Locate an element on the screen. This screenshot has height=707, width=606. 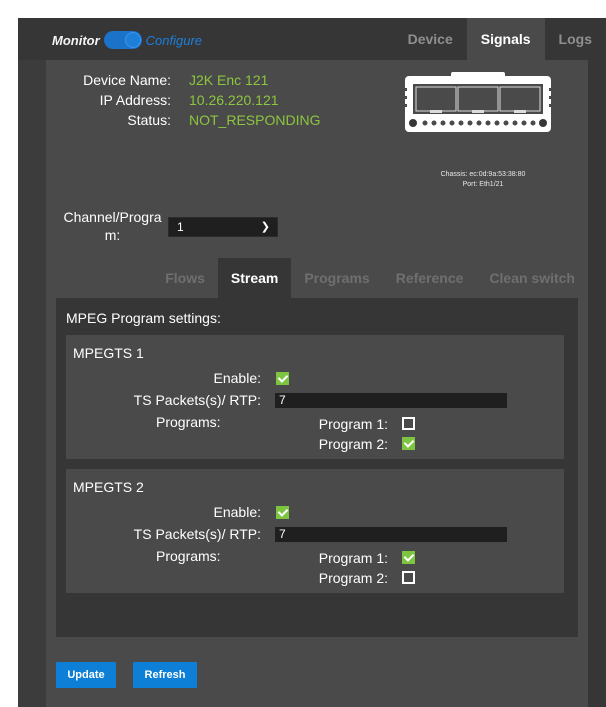
left-rail is located at coordinates (32, 383).